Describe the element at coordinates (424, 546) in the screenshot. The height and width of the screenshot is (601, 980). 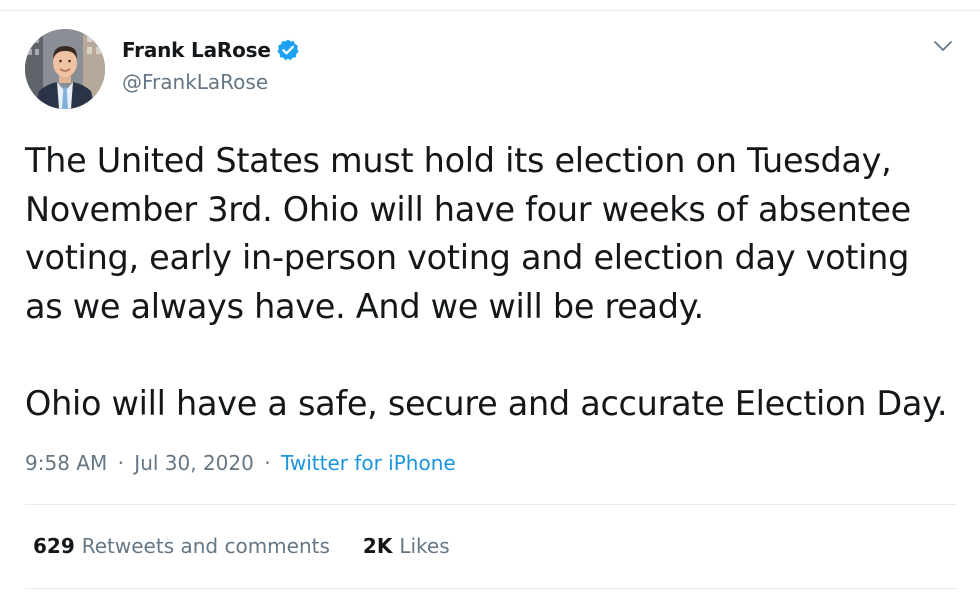
I see `likes-label: Likes` at that location.